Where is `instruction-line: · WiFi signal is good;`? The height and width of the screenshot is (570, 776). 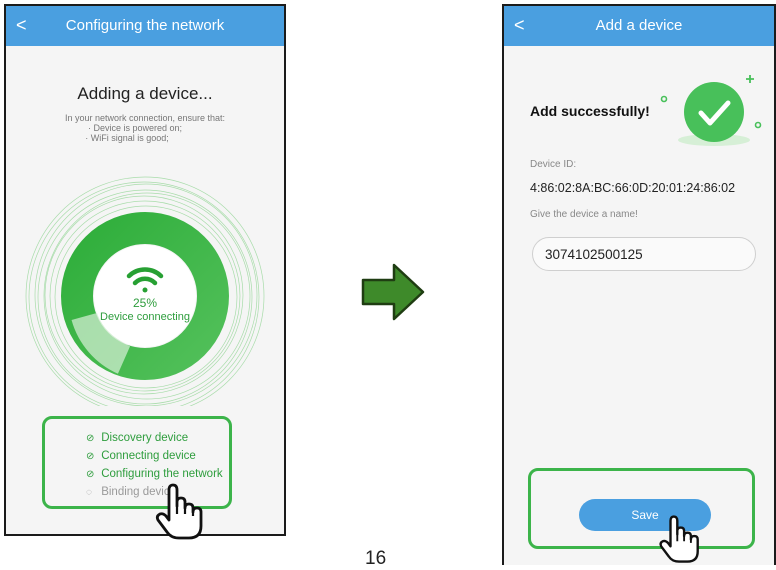 instruction-line: · WiFi signal is good; is located at coordinates (127, 138).